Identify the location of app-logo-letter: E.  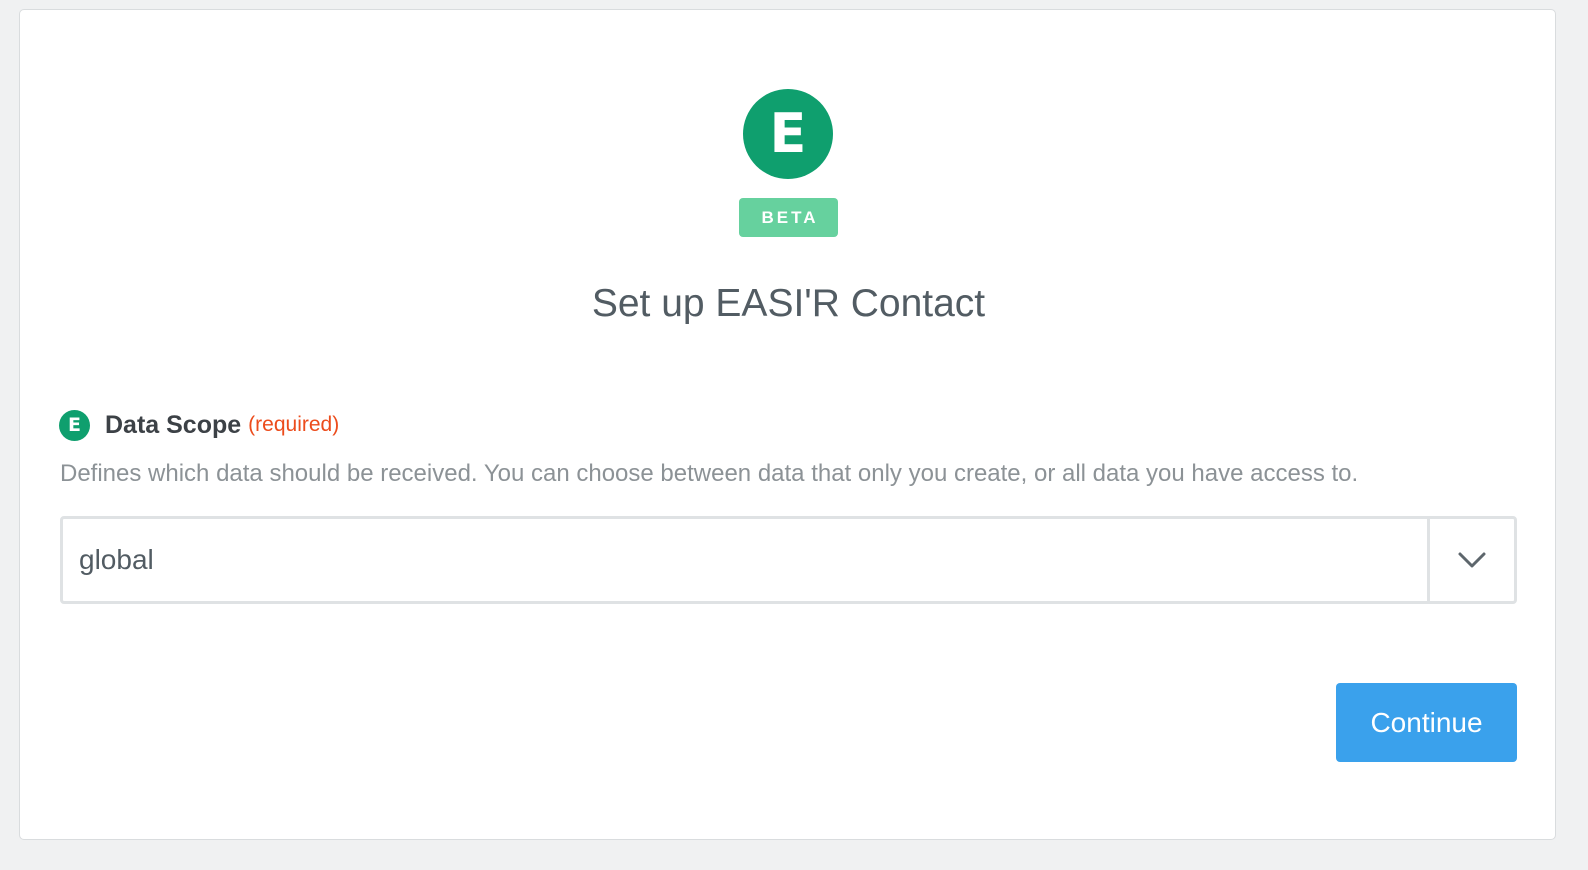
(788, 133).